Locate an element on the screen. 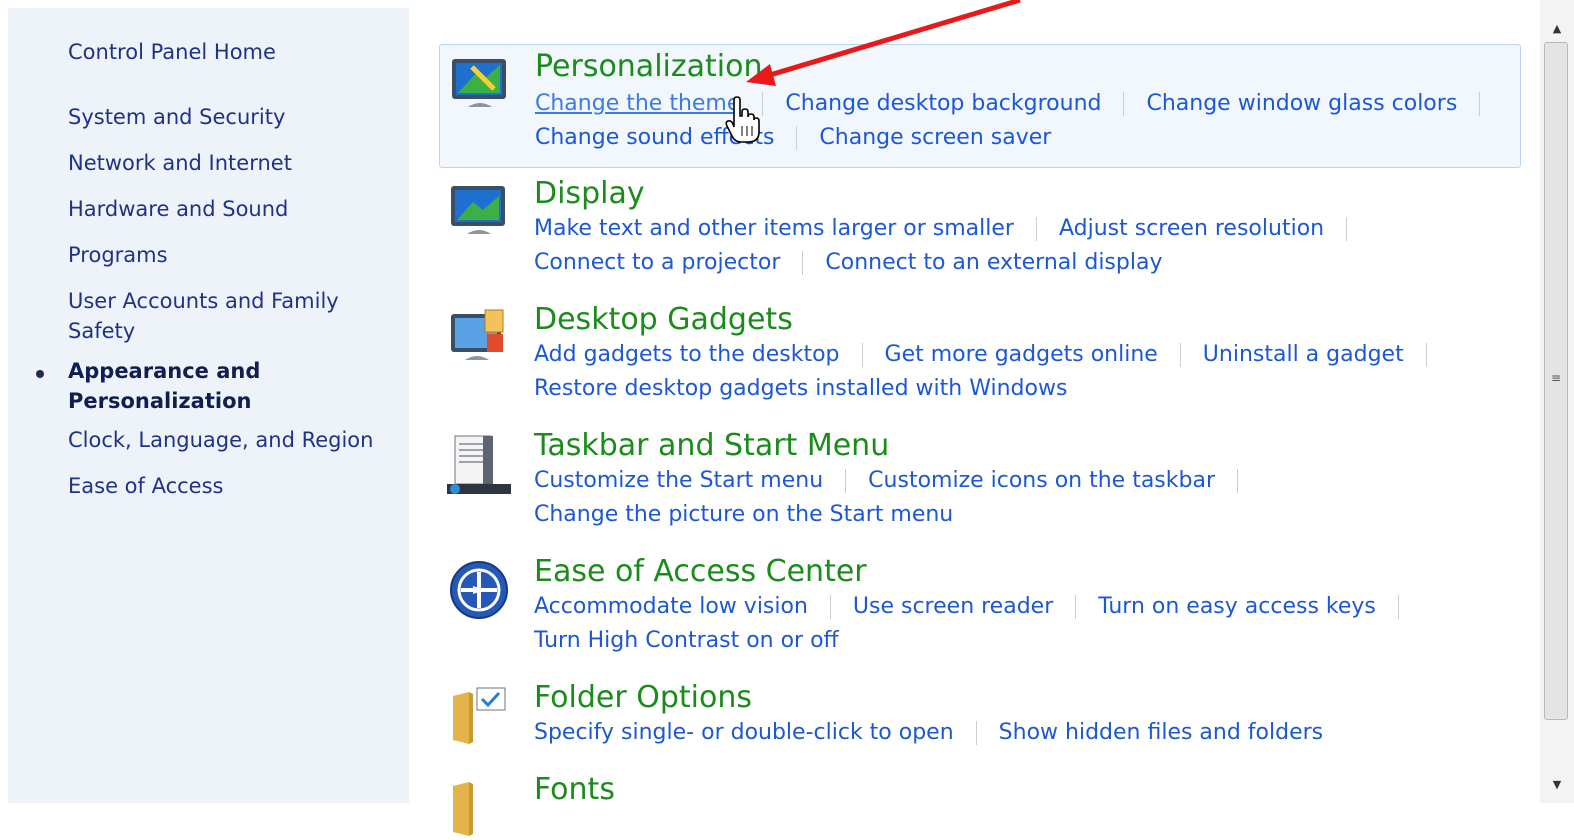  scroll-up-arrow-icon: ▲ is located at coordinates (1557, 29).